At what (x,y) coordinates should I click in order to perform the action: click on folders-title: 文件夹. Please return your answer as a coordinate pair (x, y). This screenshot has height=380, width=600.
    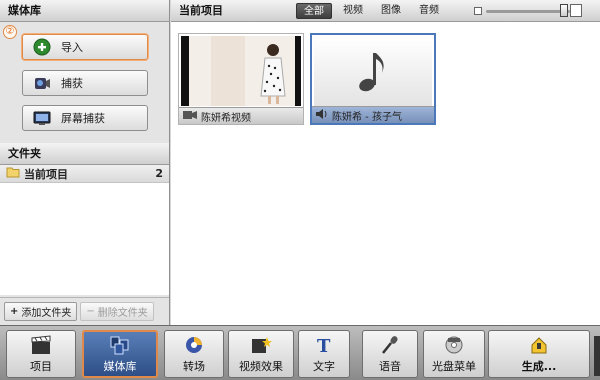
    Looking at the image, I should click on (84, 154).